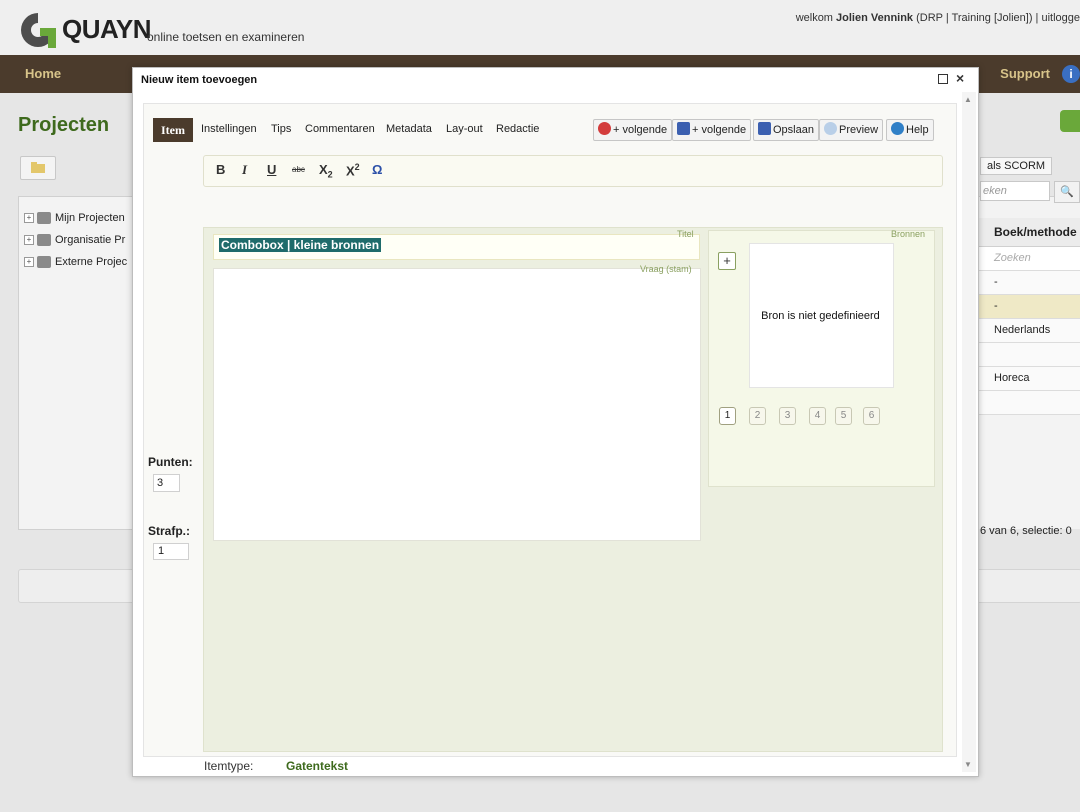 The width and height of the screenshot is (1080, 812). Describe the element at coordinates (1015, 191) in the screenshot. I see `table-search-input: eken` at that location.